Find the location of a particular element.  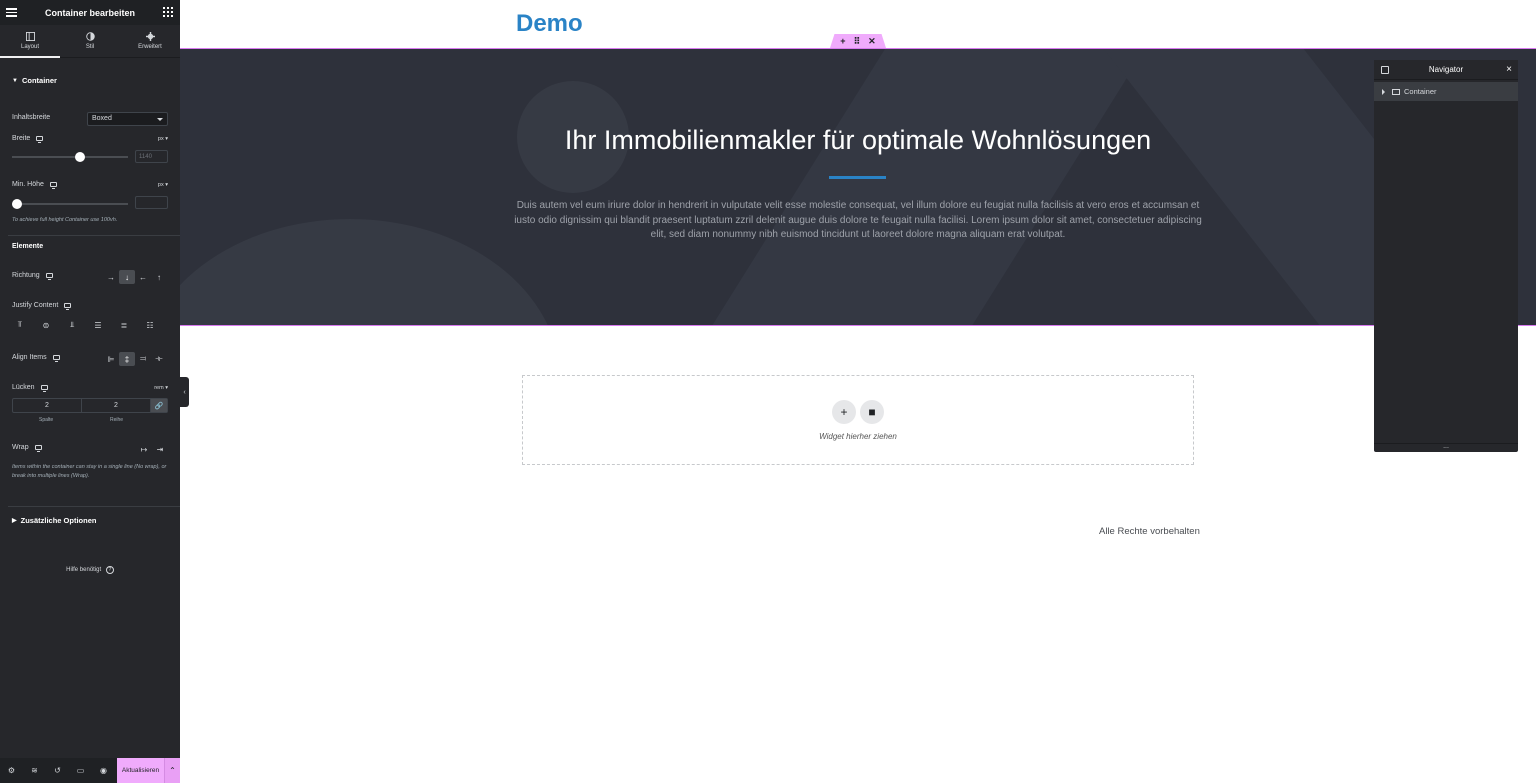

elements-heading-label: Elemente is located at coordinates (28, 246).